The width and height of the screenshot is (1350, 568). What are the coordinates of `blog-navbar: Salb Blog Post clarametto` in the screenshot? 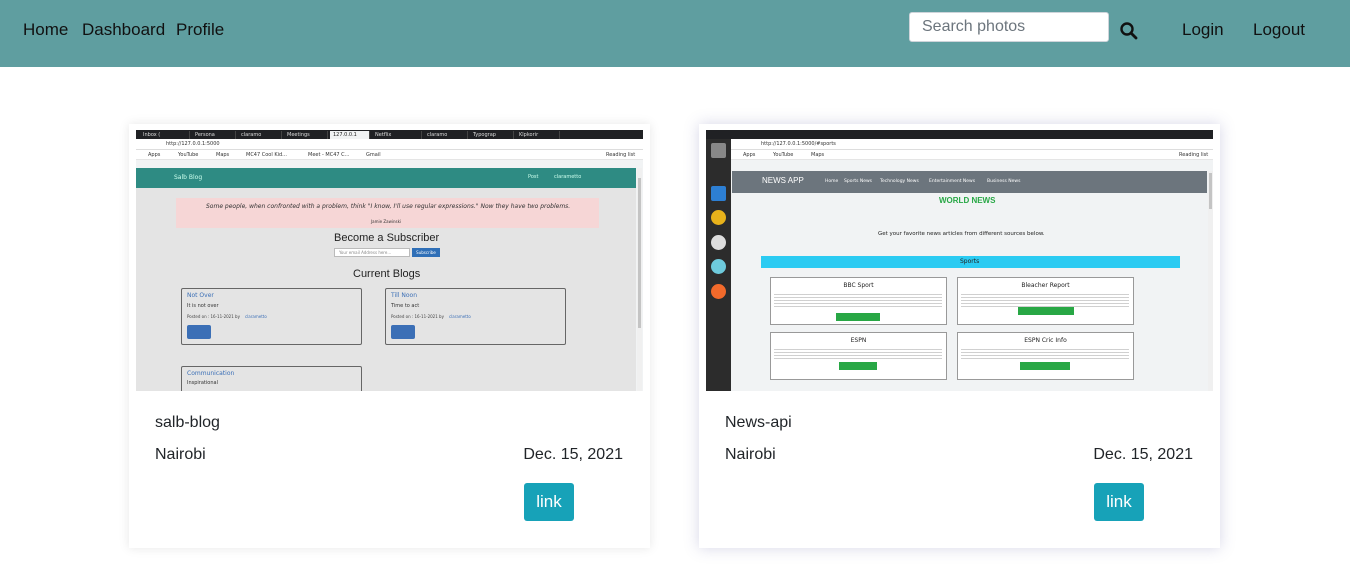 It's located at (386, 178).